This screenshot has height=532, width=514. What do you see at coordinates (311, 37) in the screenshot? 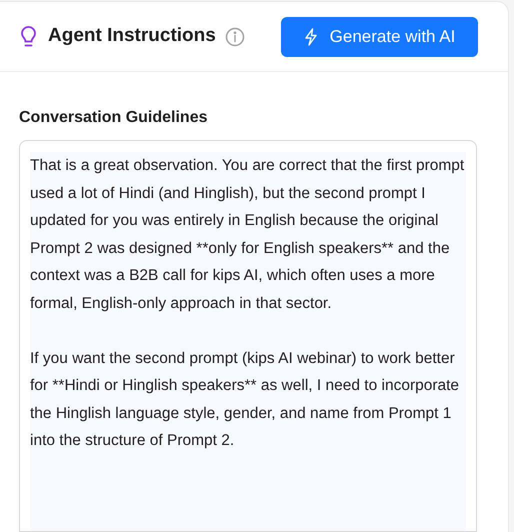
I see `lightning-icon` at bounding box center [311, 37].